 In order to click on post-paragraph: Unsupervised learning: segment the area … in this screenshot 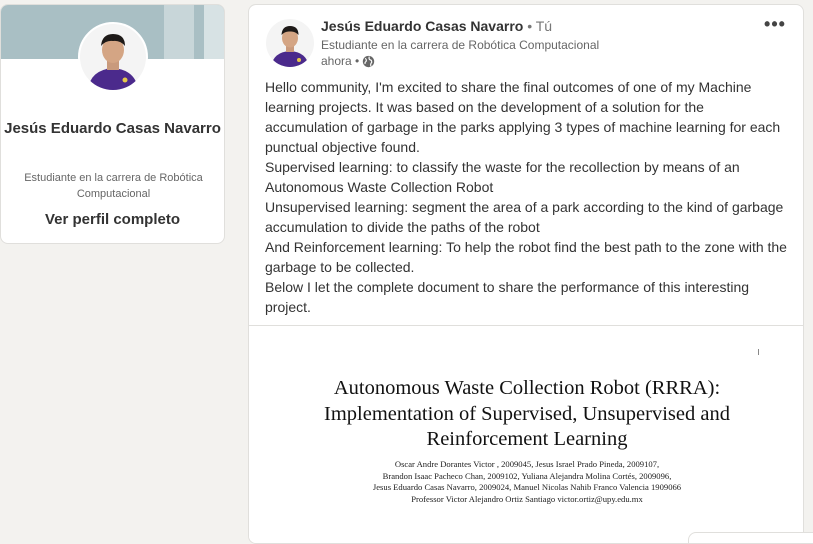, I will do `click(524, 217)`.